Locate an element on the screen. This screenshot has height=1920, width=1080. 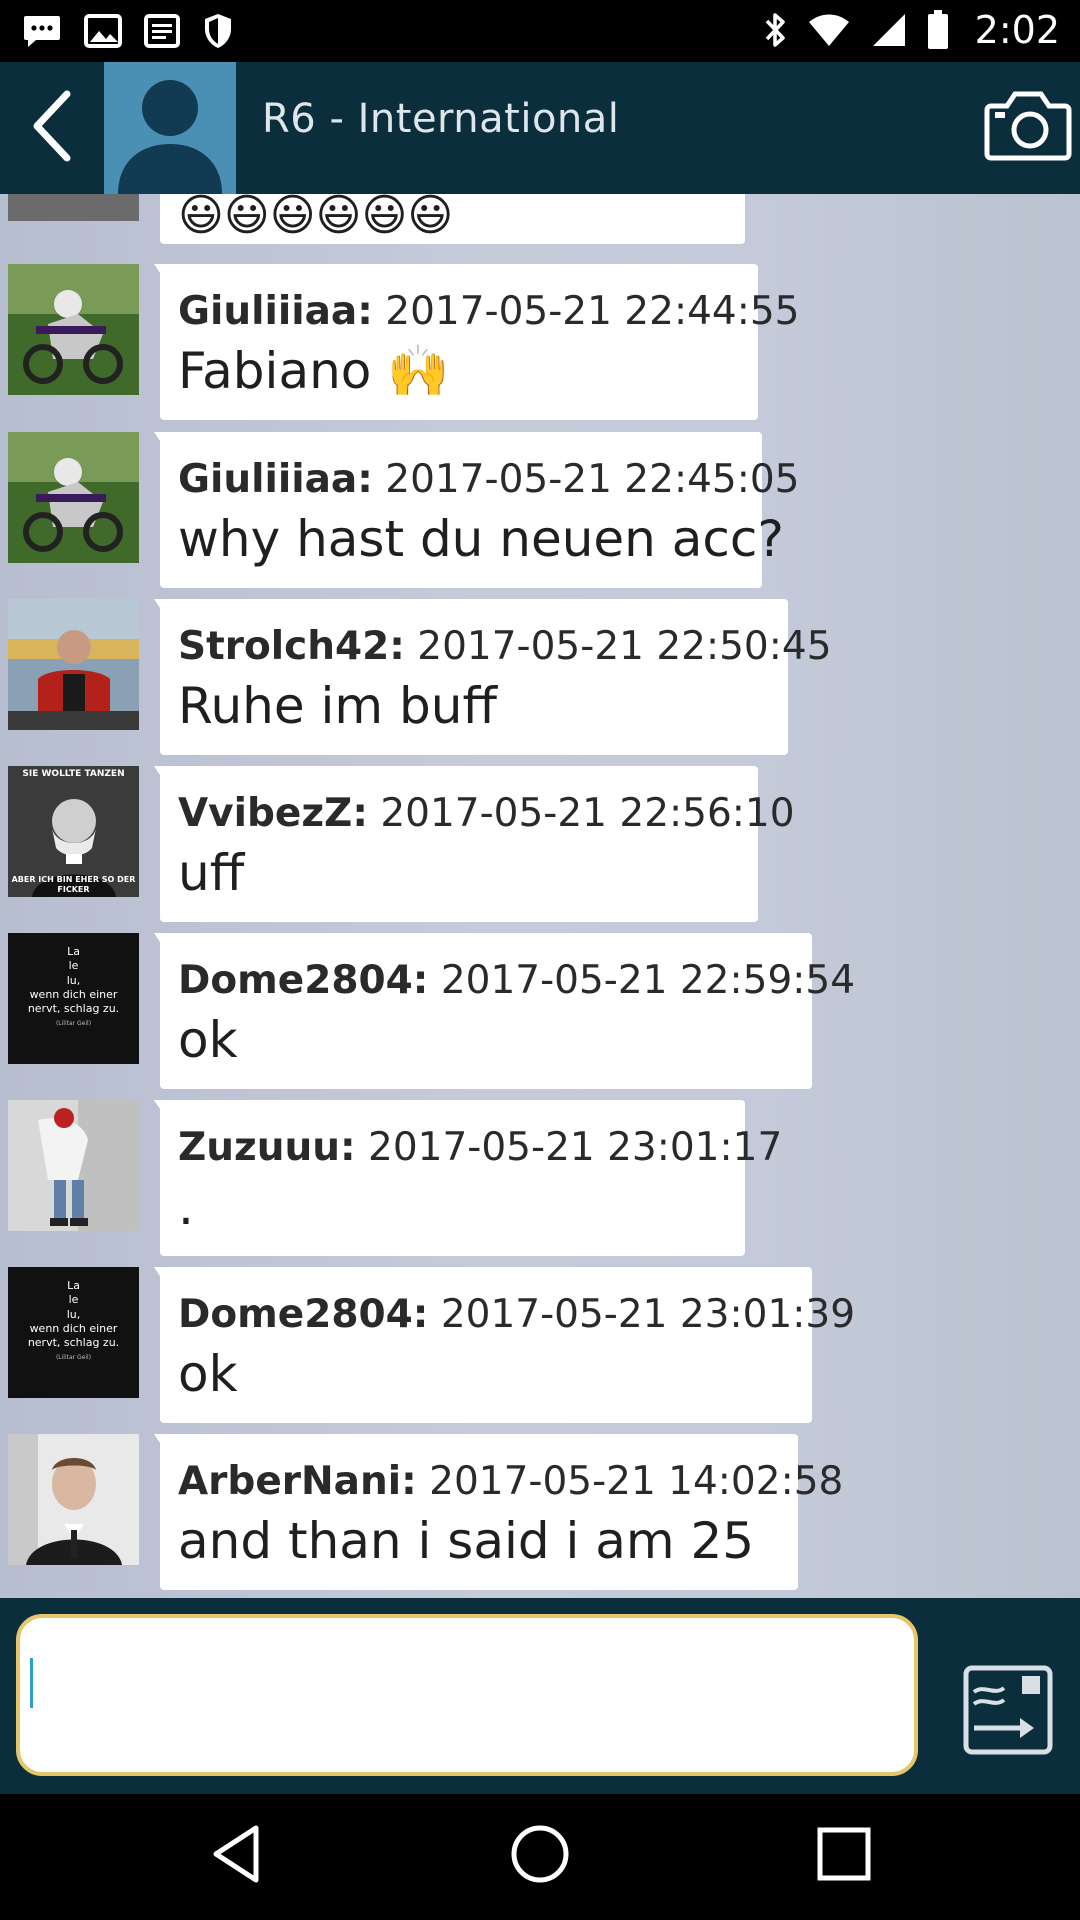
message-input is located at coordinates (467, 1695).